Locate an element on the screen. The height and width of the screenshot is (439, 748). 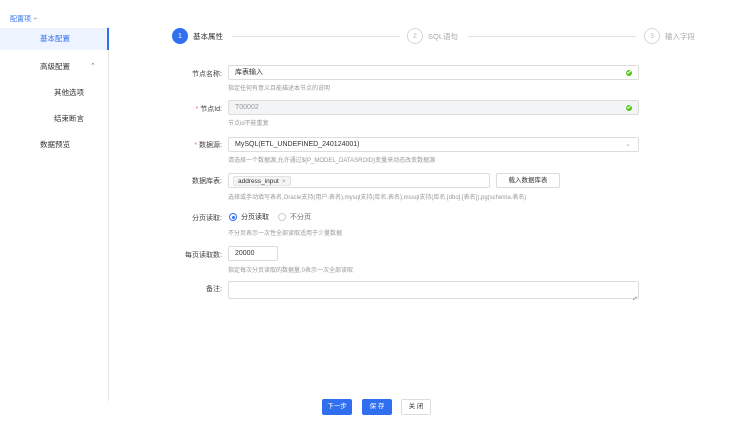
collapse-icon: ⇤ is located at coordinates (36, 19).